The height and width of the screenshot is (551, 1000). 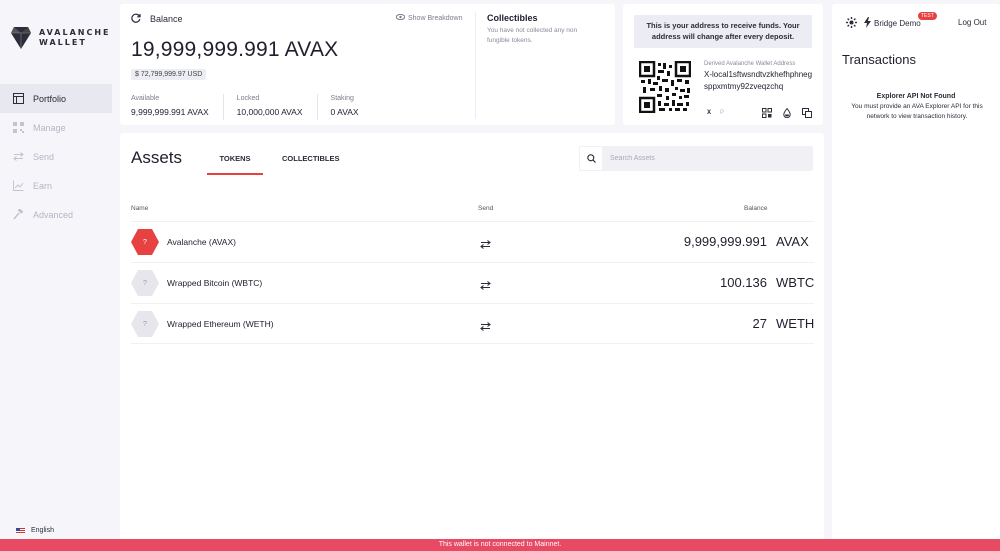 I want to click on tab-collectibles: COLLECTIBLES, so click(x=311, y=158).